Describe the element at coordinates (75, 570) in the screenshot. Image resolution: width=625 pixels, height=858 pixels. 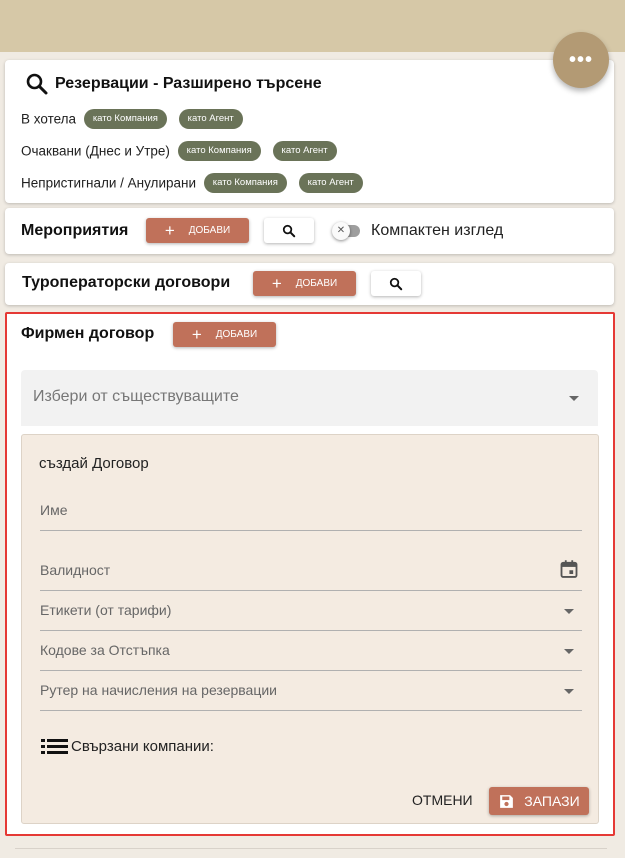
I see `validity-label: Валидност` at that location.